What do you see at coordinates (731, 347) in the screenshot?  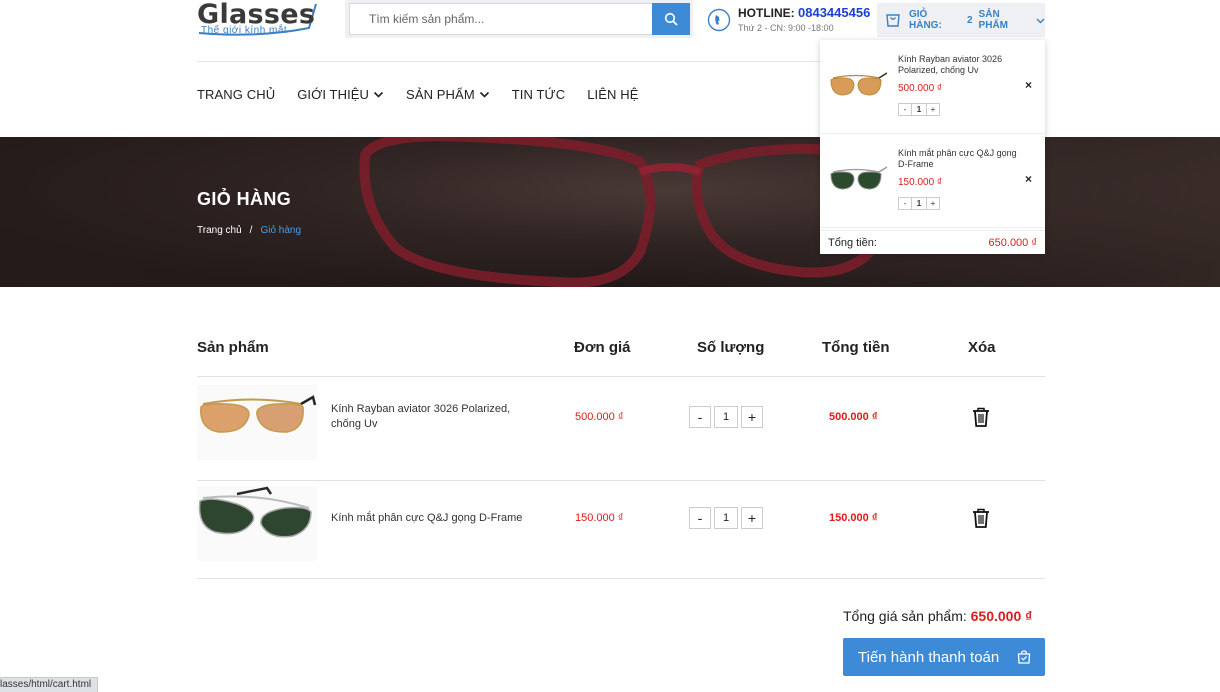 I see `col-header-quantity: Số lượng` at bounding box center [731, 347].